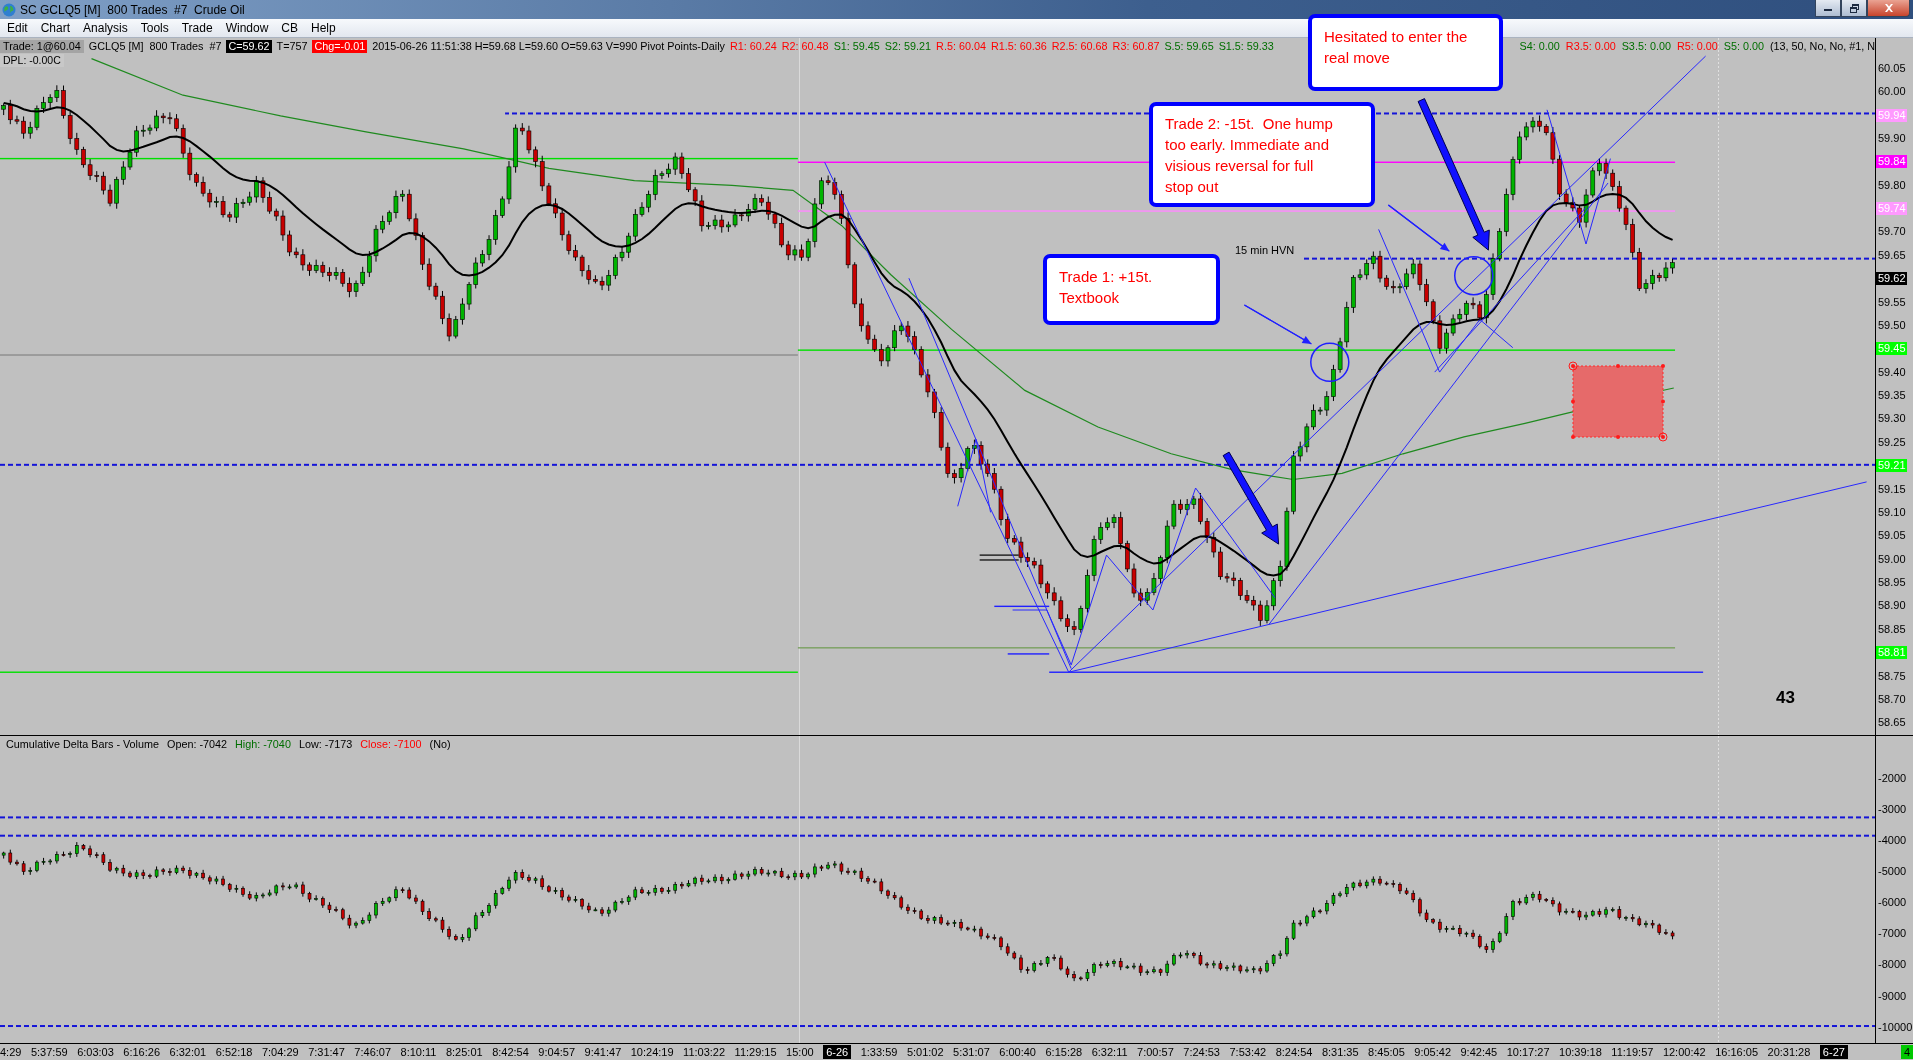 The width and height of the screenshot is (1913, 1060). What do you see at coordinates (961, 46) in the screenshot?
I see `resistance-level-label: R.5: 60.04` at bounding box center [961, 46].